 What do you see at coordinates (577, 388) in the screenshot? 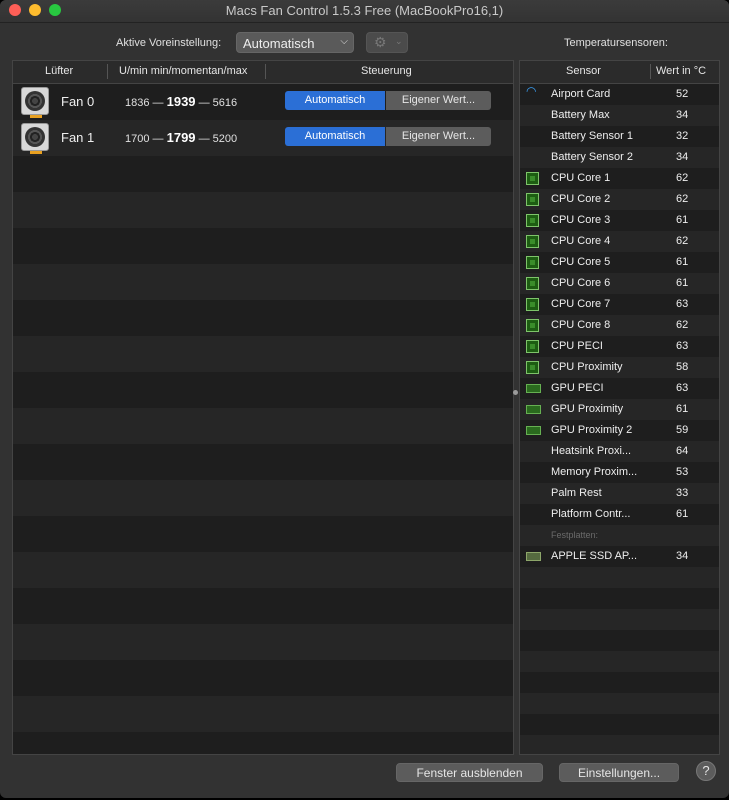
I see `sensor-name: GPU PECI` at bounding box center [577, 388].